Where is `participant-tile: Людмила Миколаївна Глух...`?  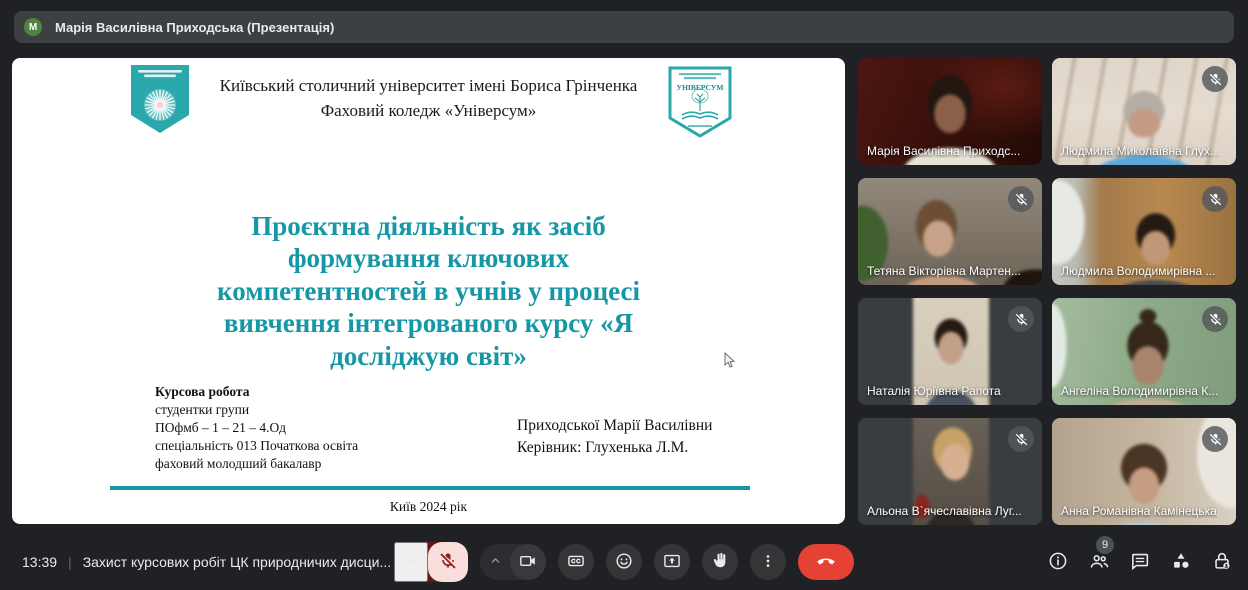
participant-tile: Людмила Миколаївна Глух... is located at coordinates (1144, 111).